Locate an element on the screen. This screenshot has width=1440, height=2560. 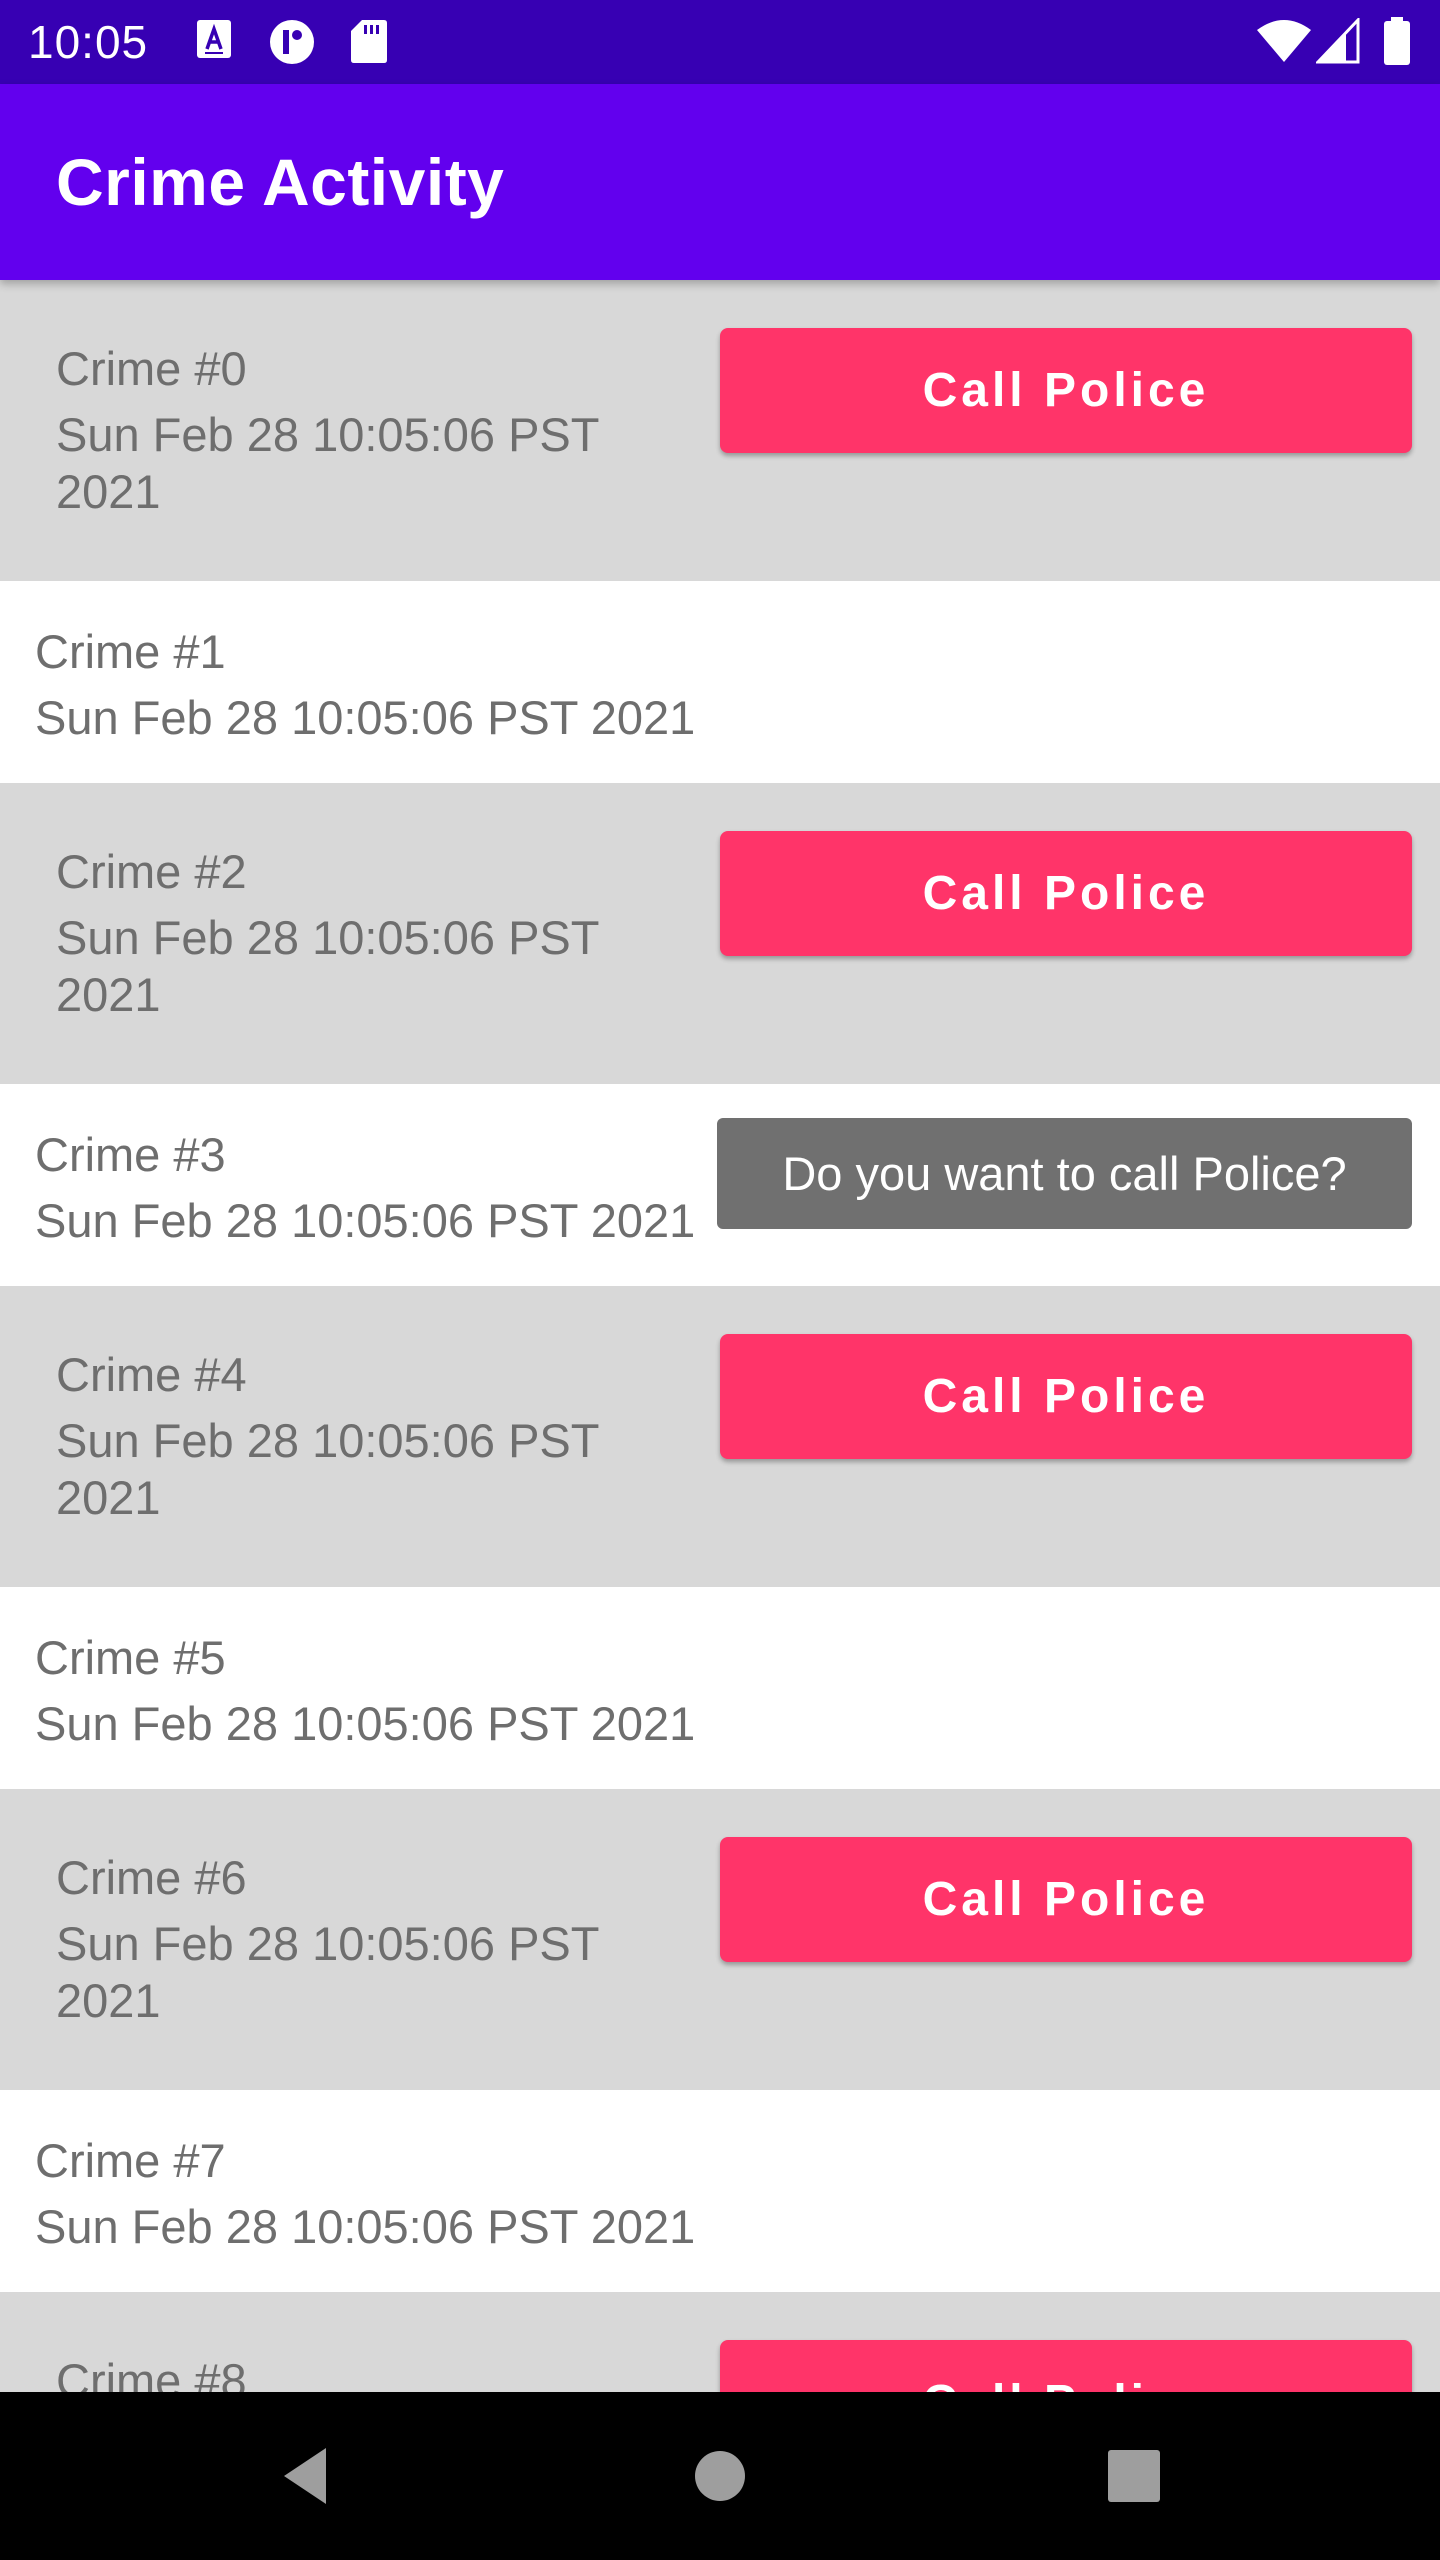
crime-title: Crime #7 is located at coordinates (130, 2160).